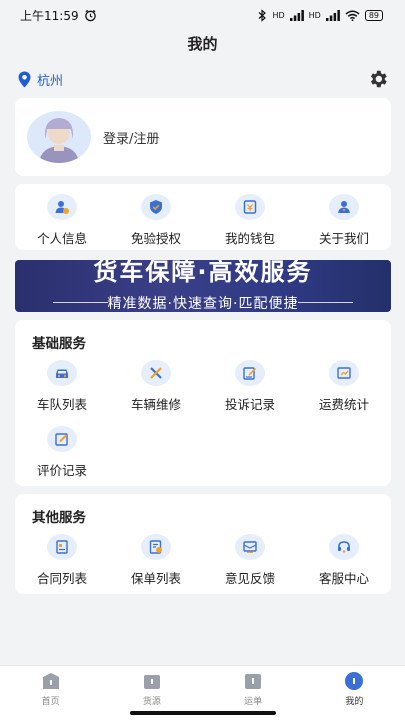  I want to click on service-label: 车队列表, so click(61, 404).